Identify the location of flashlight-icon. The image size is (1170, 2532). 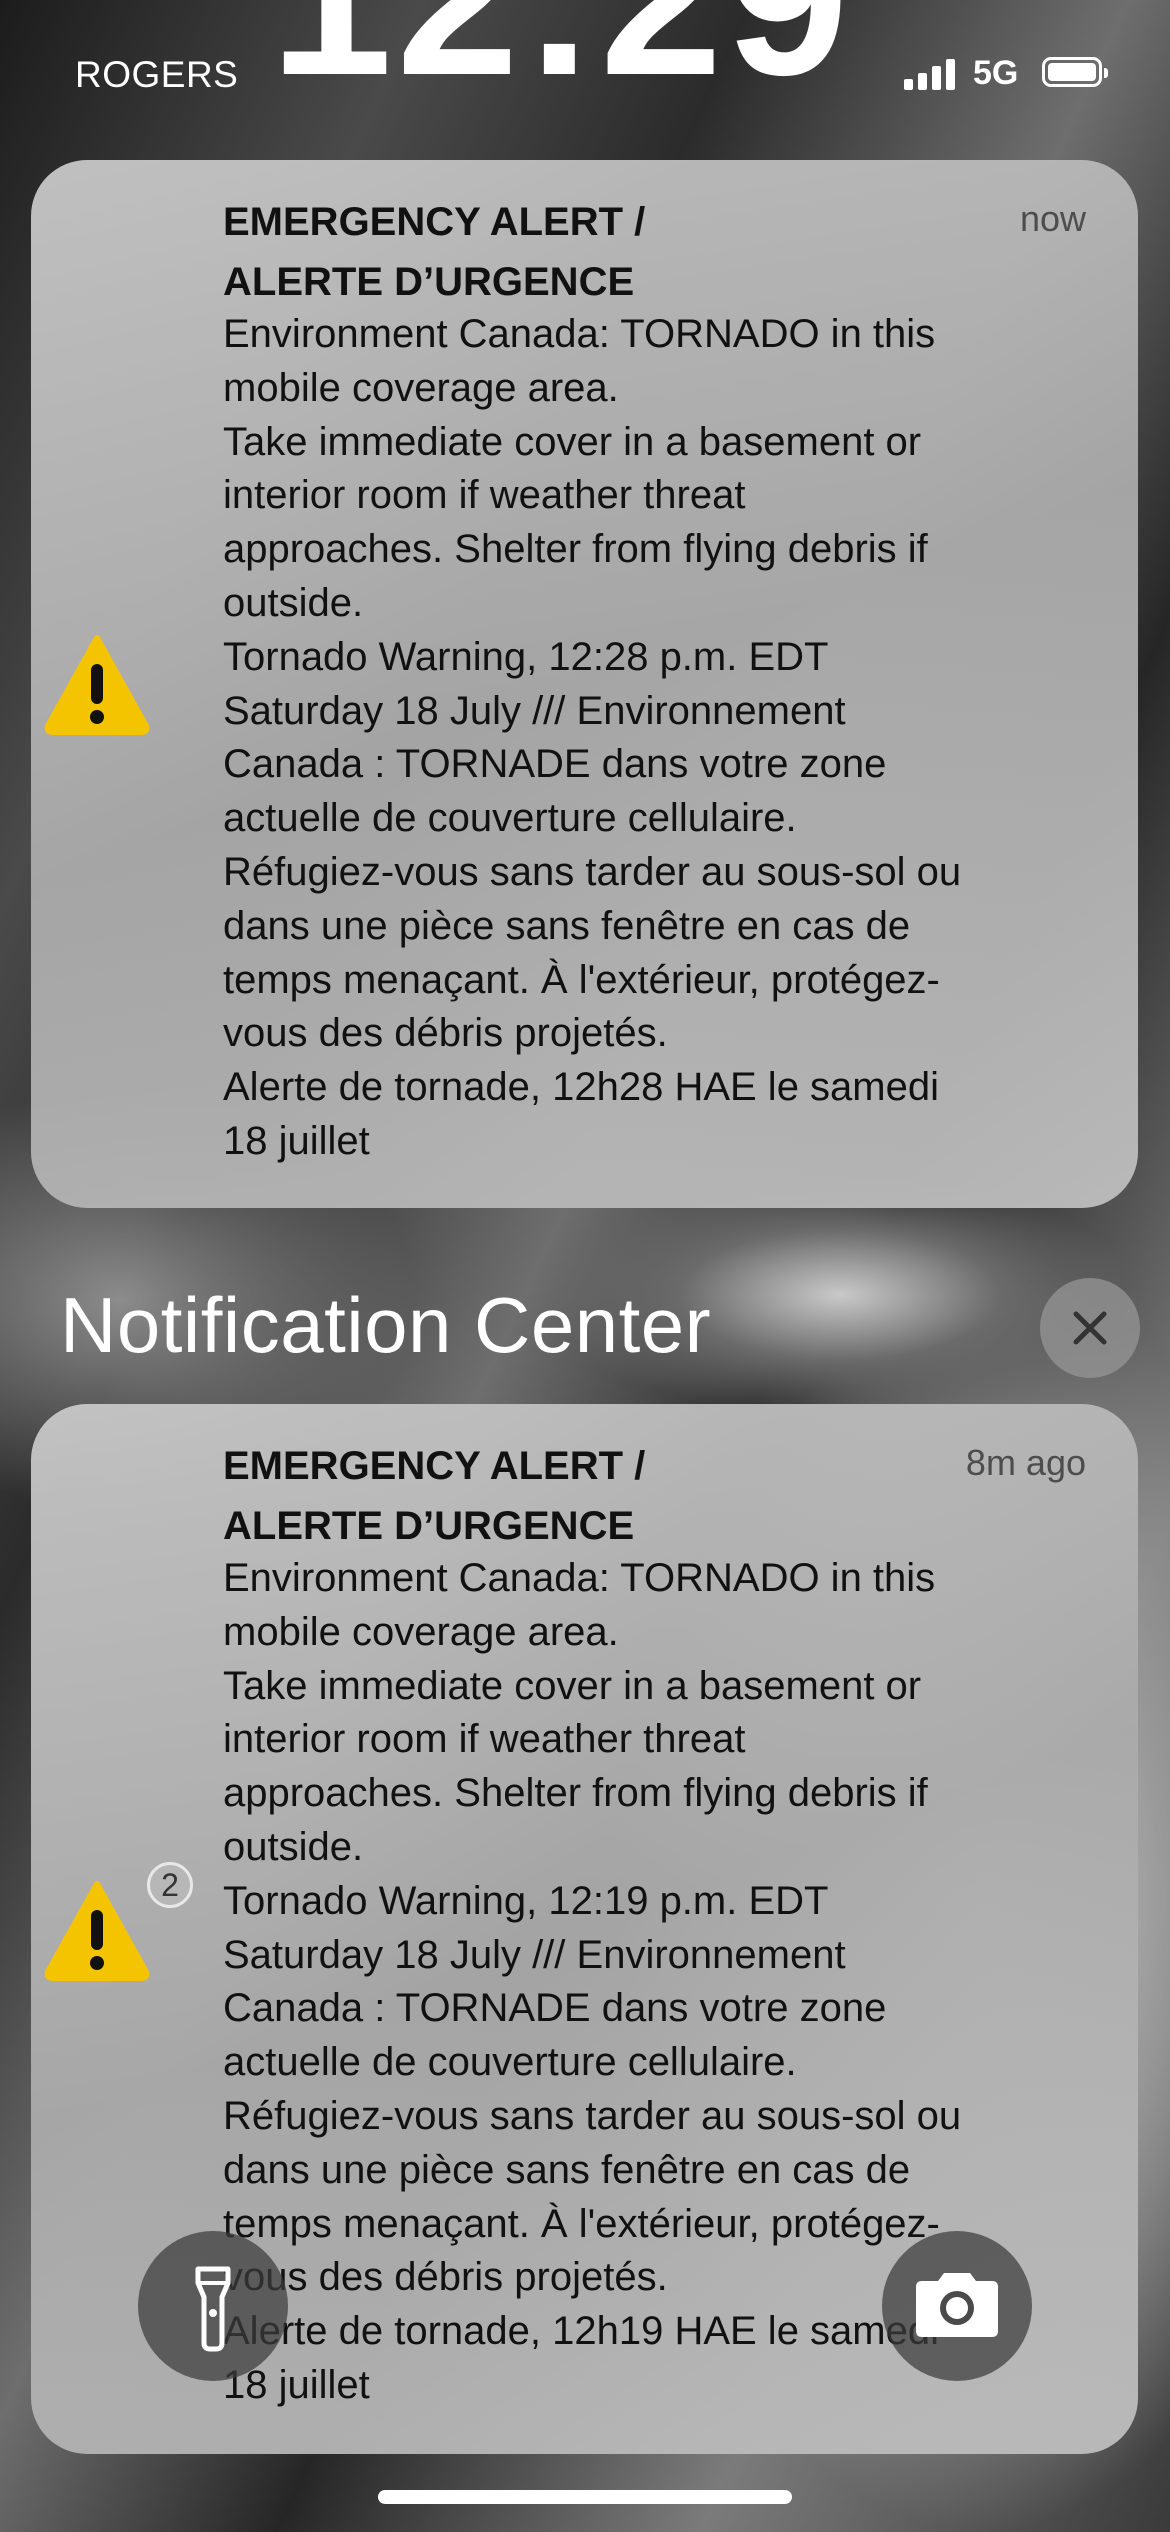
(213, 2309).